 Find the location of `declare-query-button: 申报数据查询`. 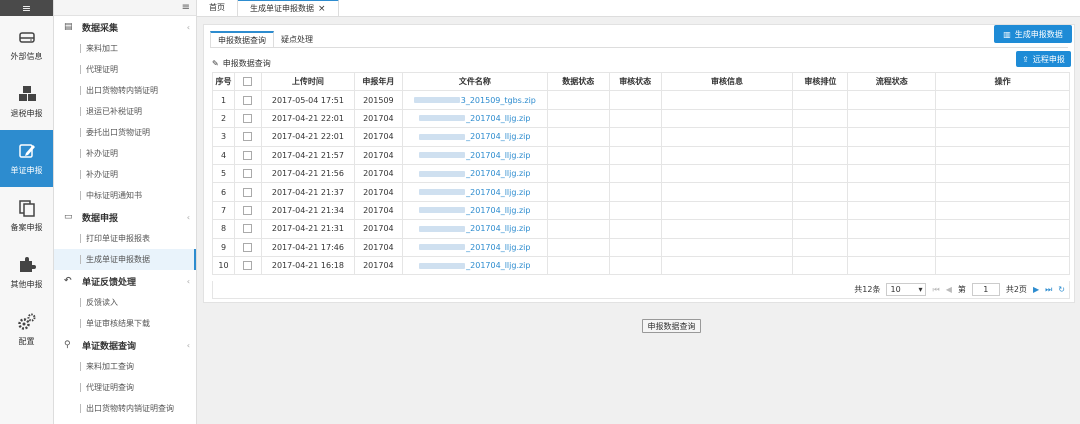

declare-query-button: 申报数据查询 is located at coordinates (671, 326).